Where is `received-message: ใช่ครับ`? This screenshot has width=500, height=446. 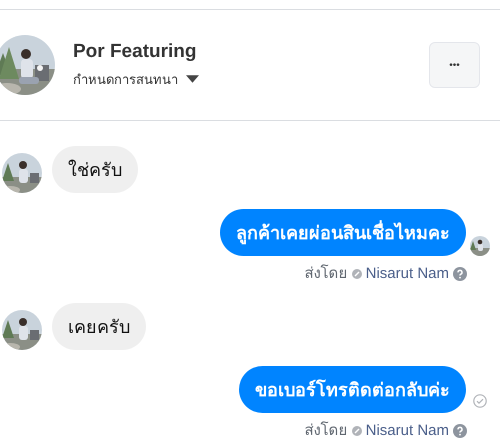 received-message: ใช่ครับ is located at coordinates (95, 169).